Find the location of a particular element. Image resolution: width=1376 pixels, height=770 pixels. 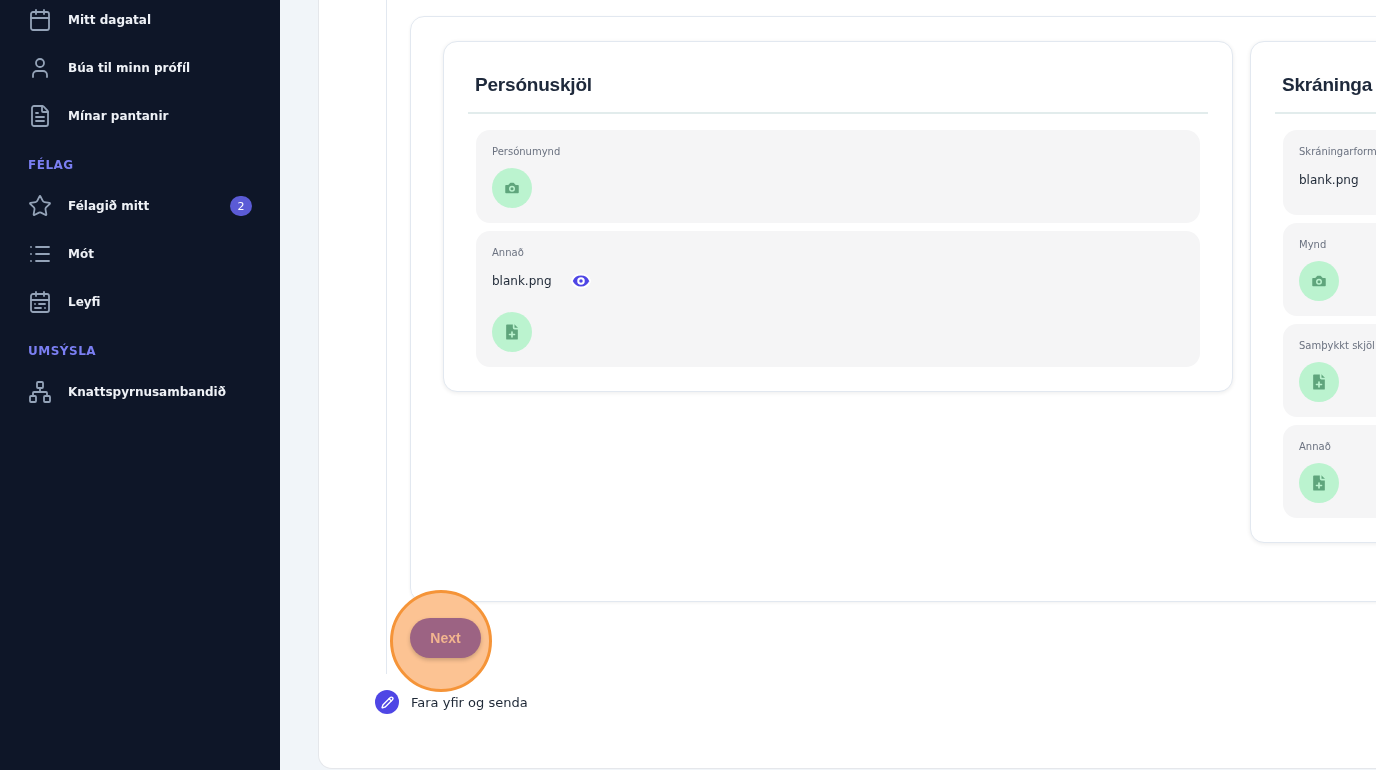

count-badge: 2 is located at coordinates (241, 206).